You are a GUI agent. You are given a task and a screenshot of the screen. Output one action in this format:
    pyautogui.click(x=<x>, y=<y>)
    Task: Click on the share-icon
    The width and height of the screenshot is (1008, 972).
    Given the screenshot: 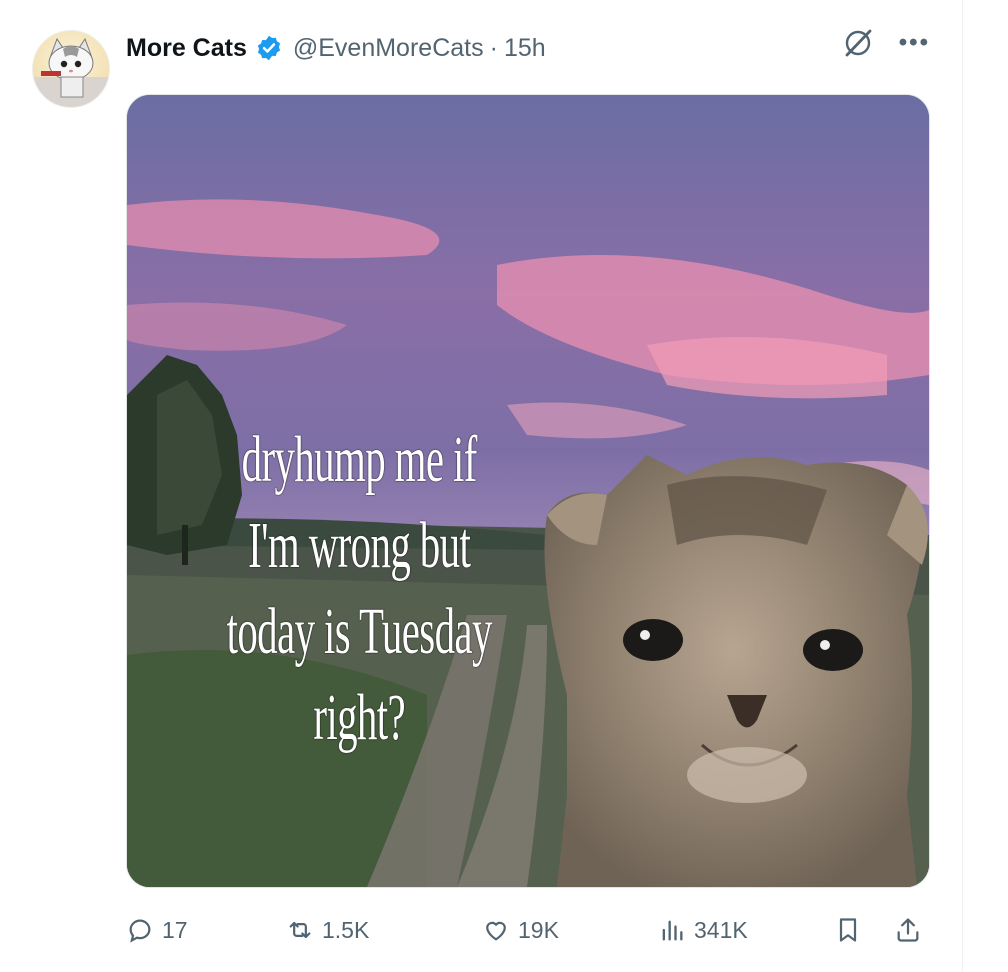 What is the action you would take?
    pyautogui.click(x=908, y=930)
    